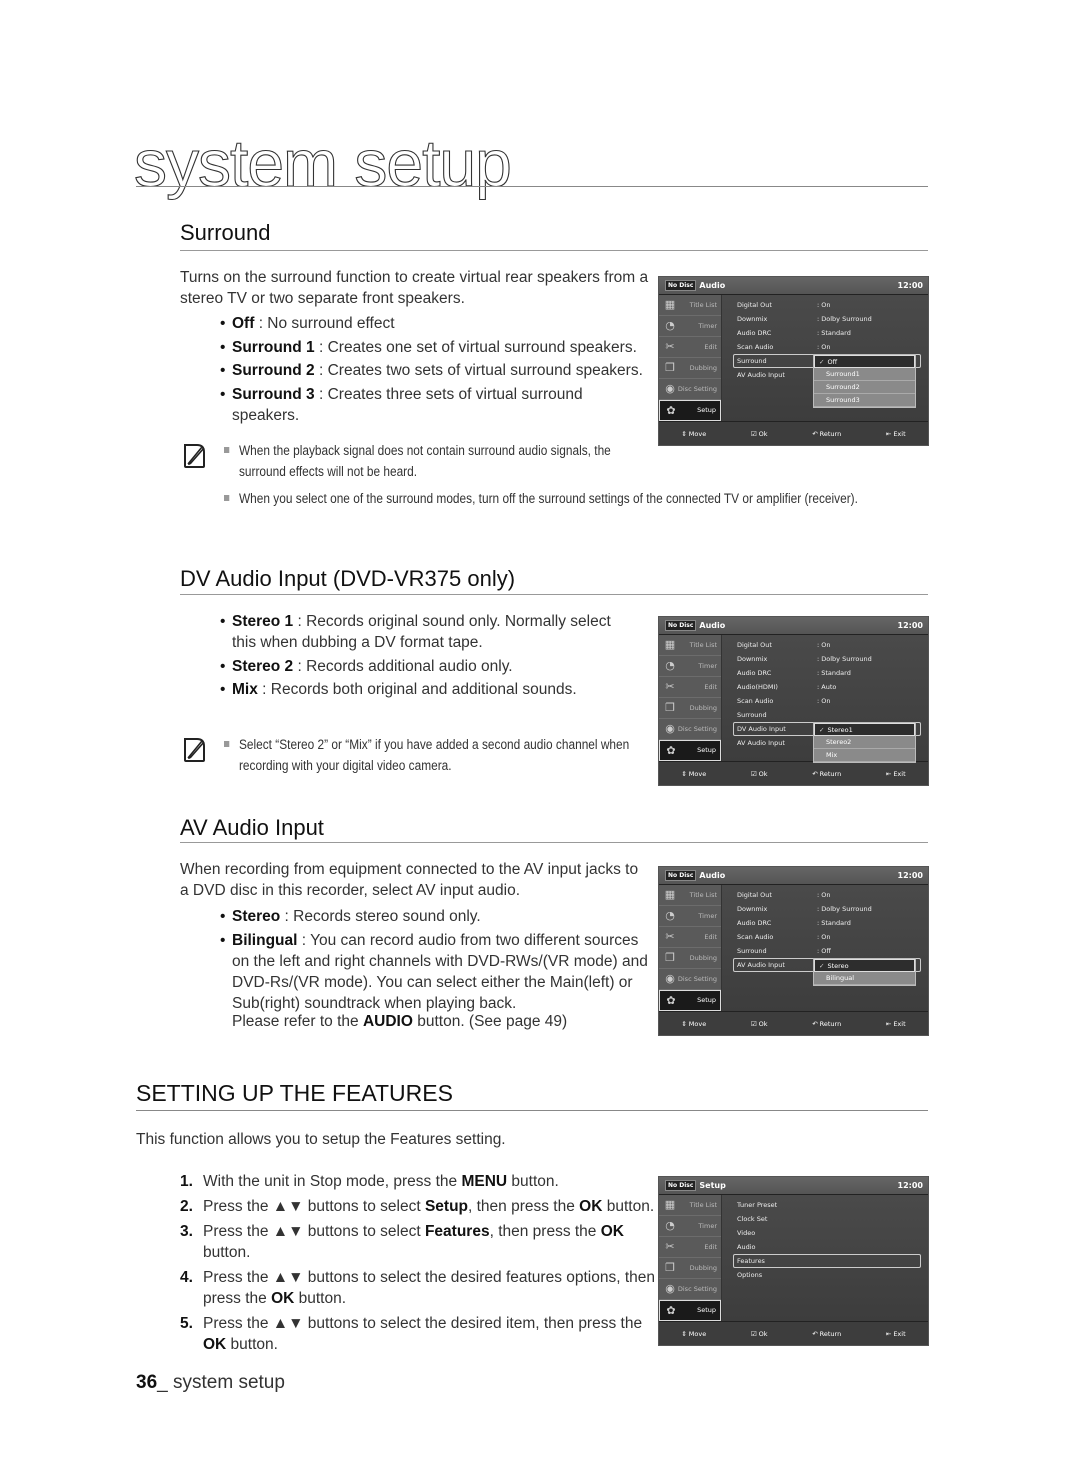  What do you see at coordinates (864, 387) in the screenshot?
I see `osd-dropdown-option: Surround2` at bounding box center [864, 387].